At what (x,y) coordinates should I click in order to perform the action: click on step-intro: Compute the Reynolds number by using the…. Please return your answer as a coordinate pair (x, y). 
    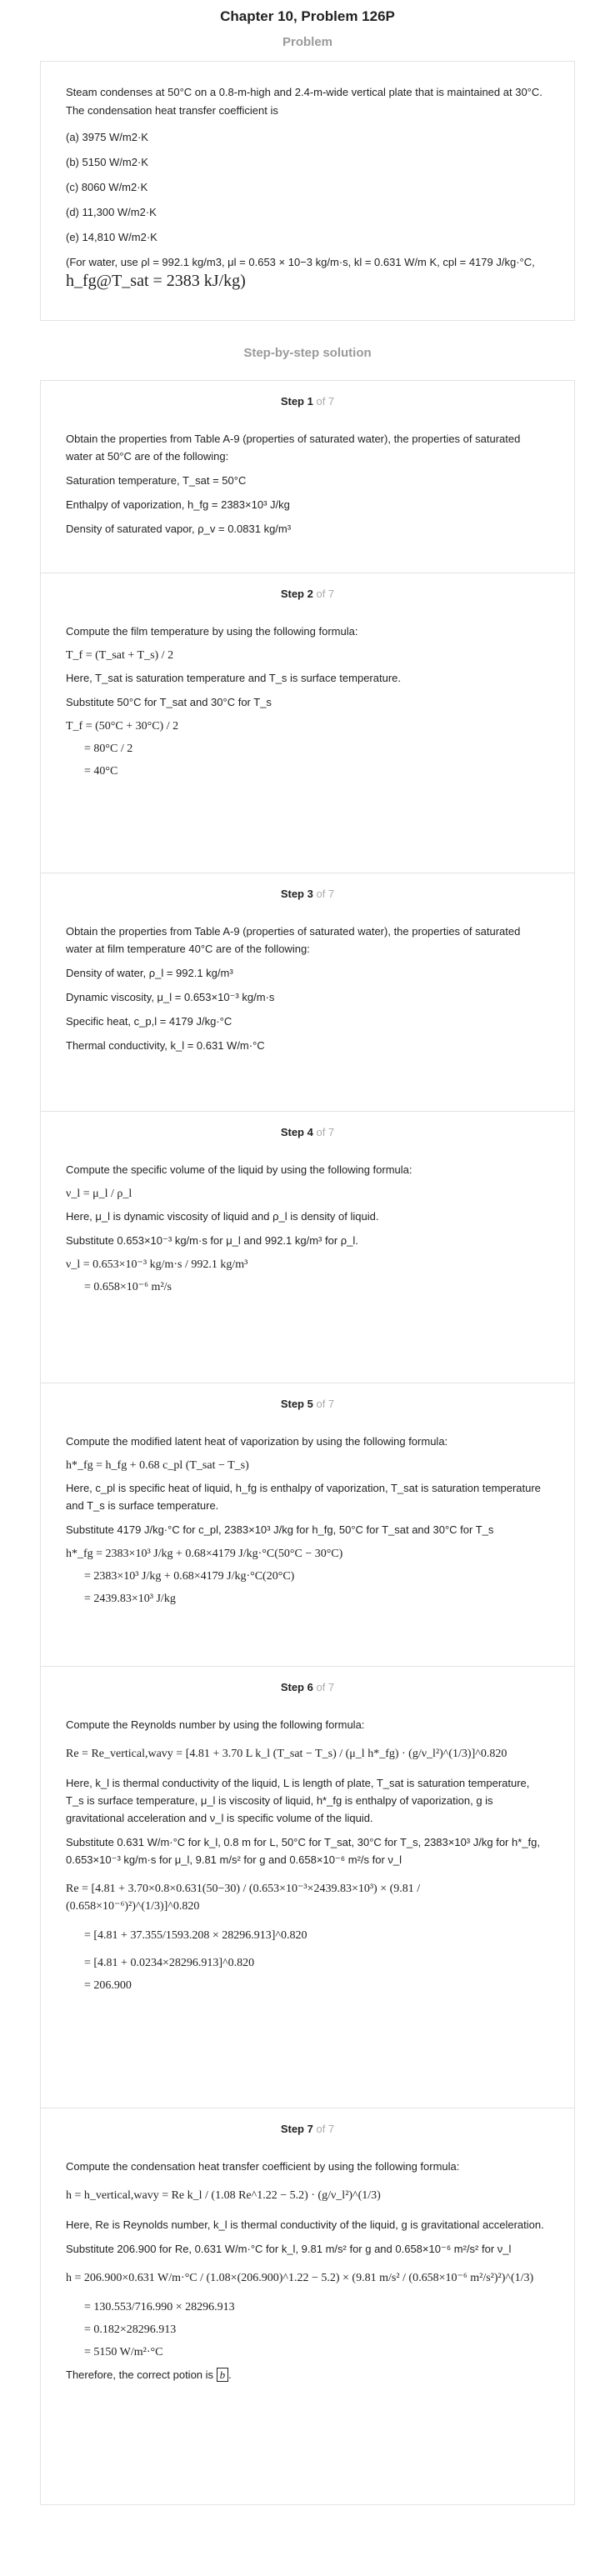
    Looking at the image, I should click on (215, 1724).